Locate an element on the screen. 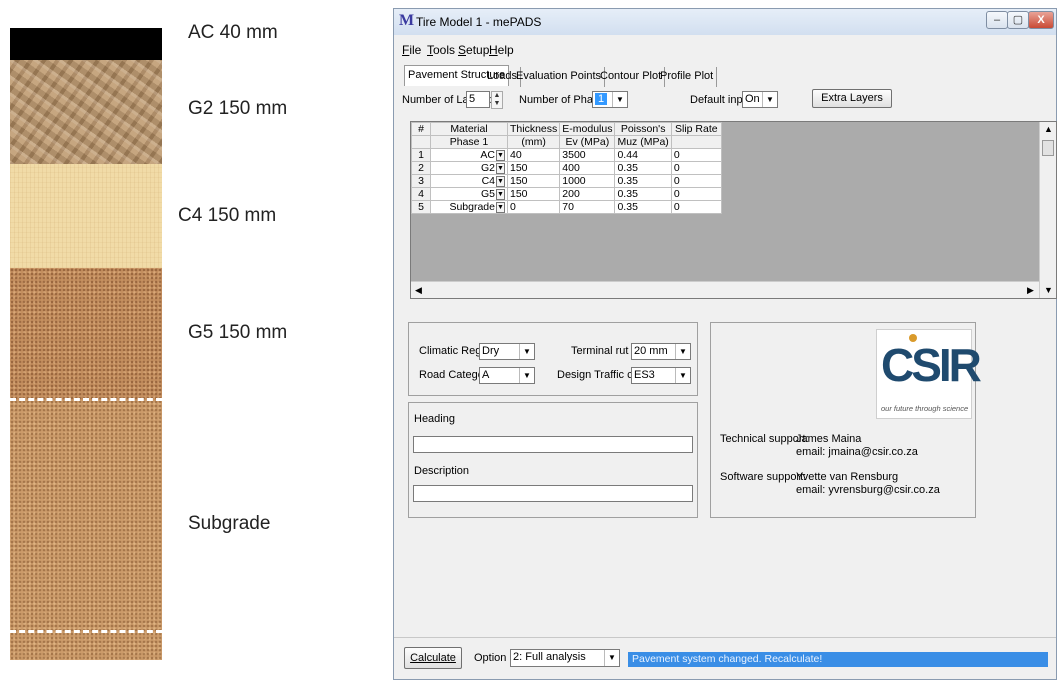  heading-input is located at coordinates (553, 444).